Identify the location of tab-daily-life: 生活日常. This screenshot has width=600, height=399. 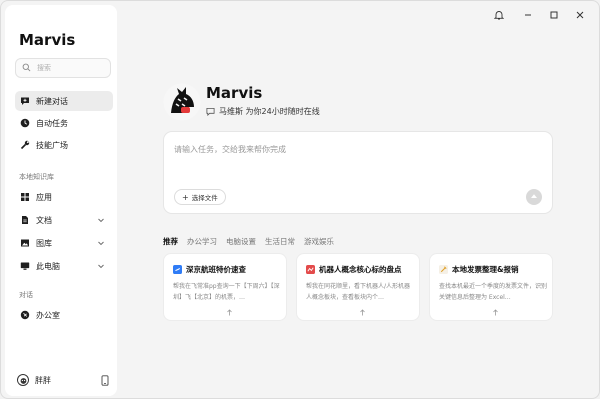
(280, 241).